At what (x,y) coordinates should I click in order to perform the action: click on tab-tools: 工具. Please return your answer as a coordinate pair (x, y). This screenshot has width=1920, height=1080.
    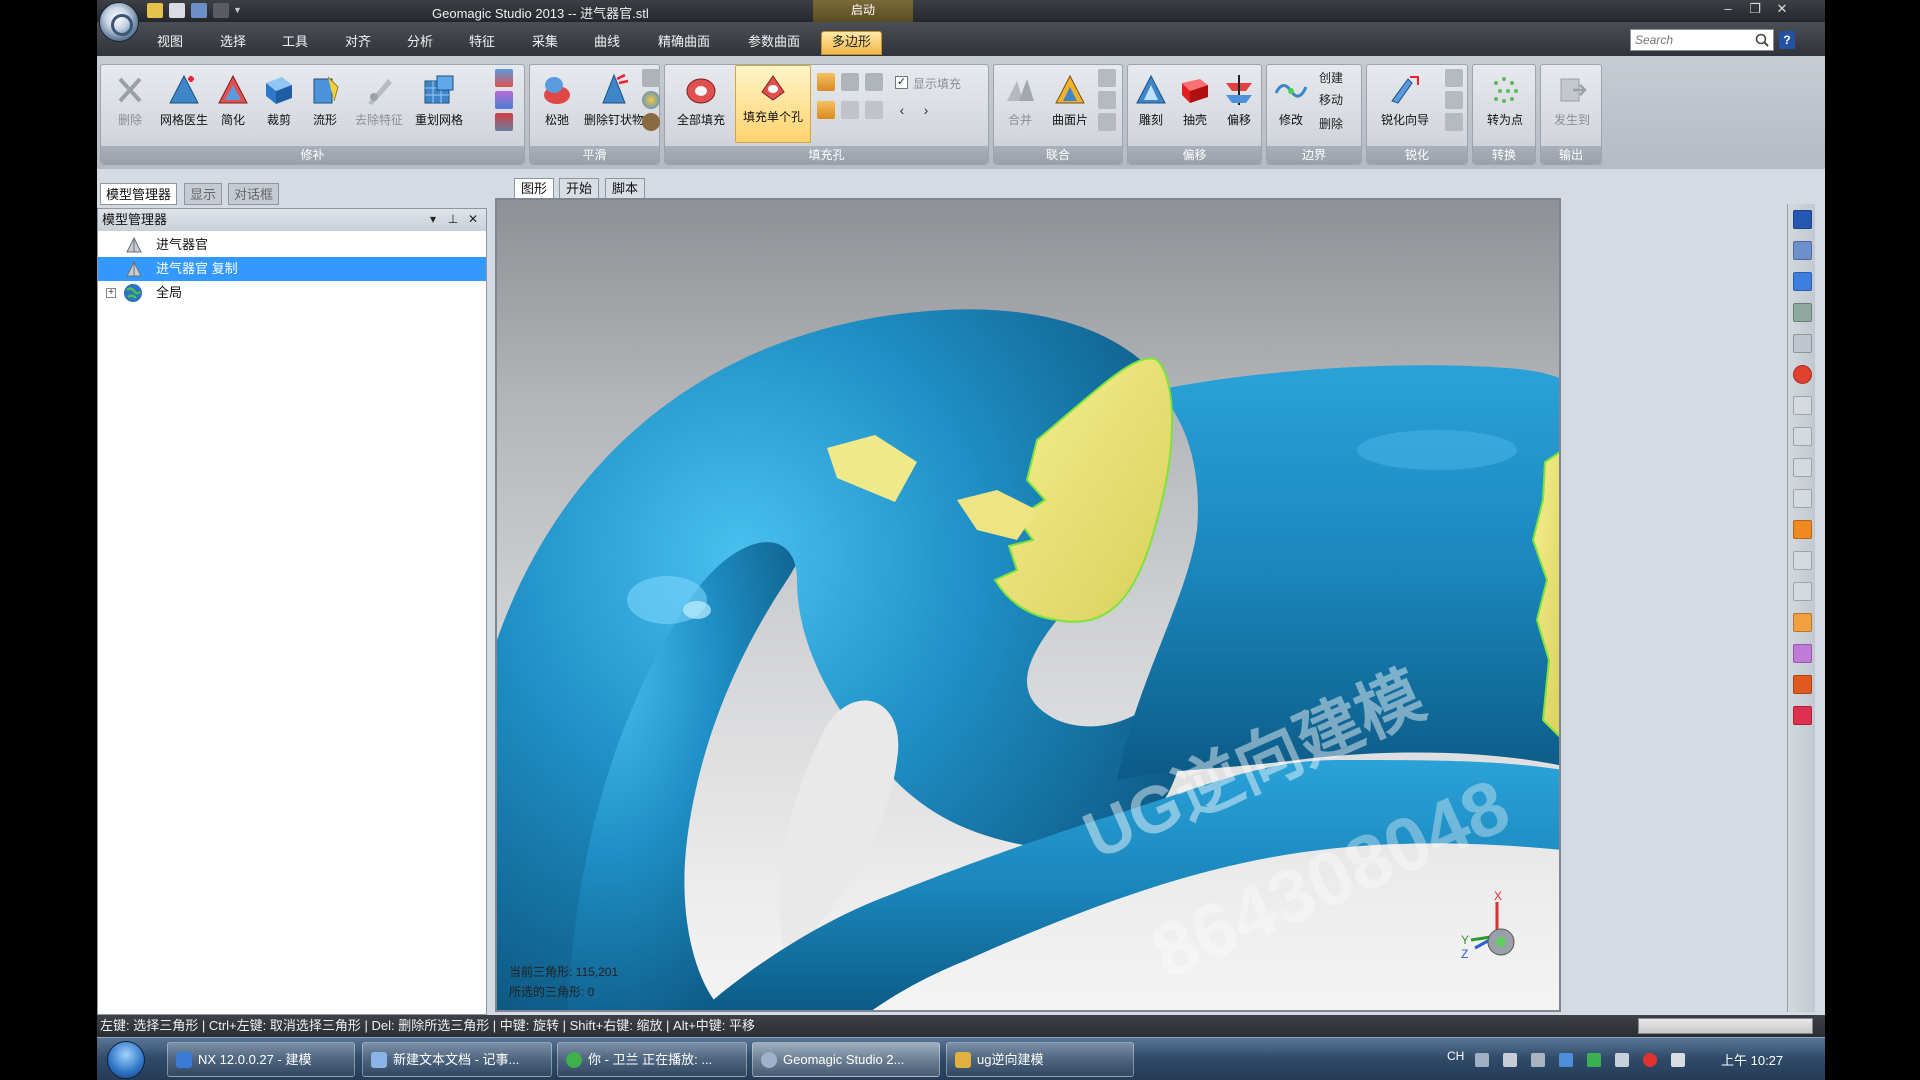
    Looking at the image, I should click on (295, 42).